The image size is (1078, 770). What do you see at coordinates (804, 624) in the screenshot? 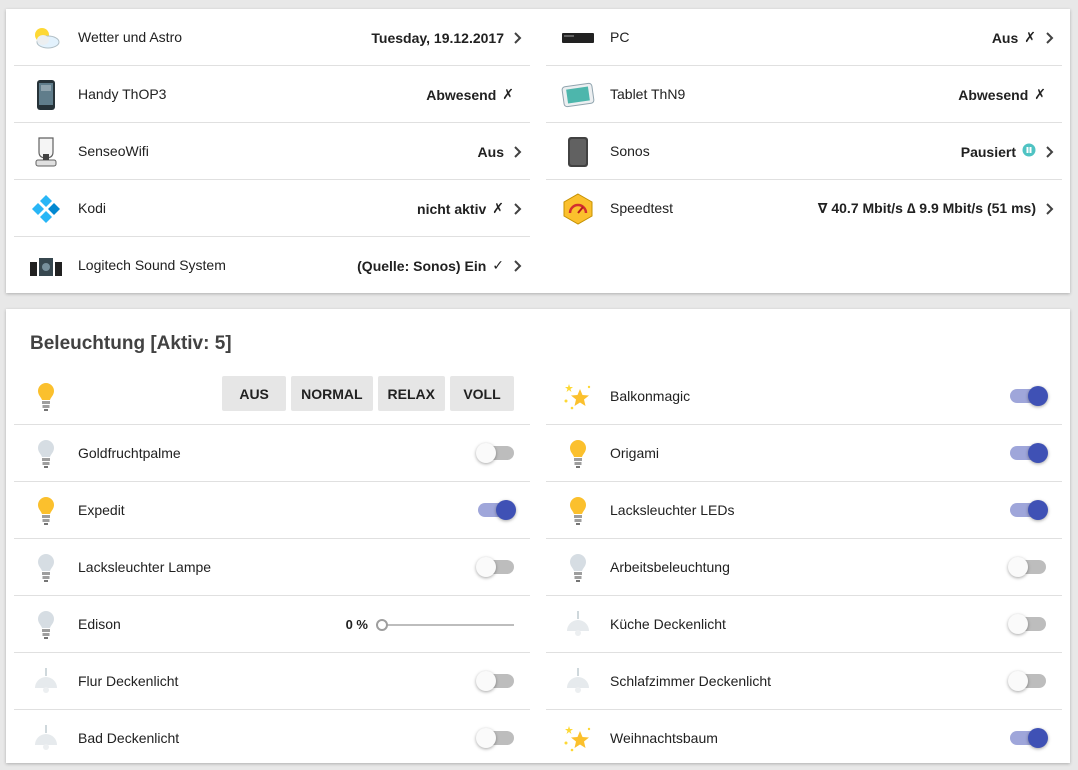
I see `light-row: Küche Deckenlicht` at bounding box center [804, 624].